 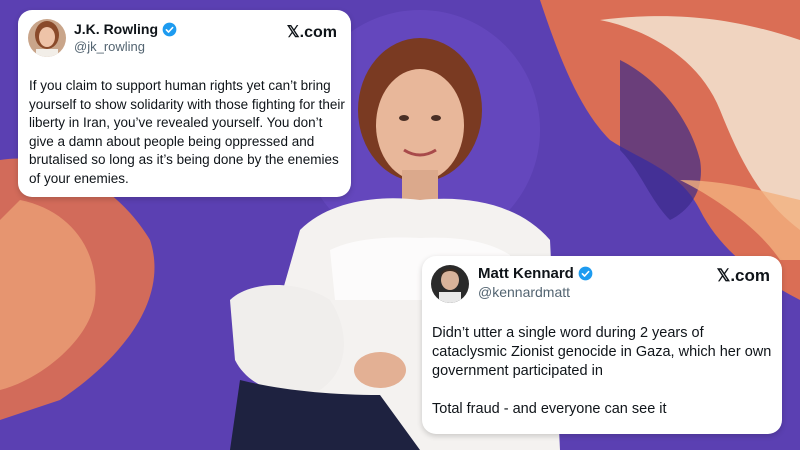 What do you see at coordinates (524, 292) in the screenshot?
I see `user-handle: @kennardmatt` at bounding box center [524, 292].